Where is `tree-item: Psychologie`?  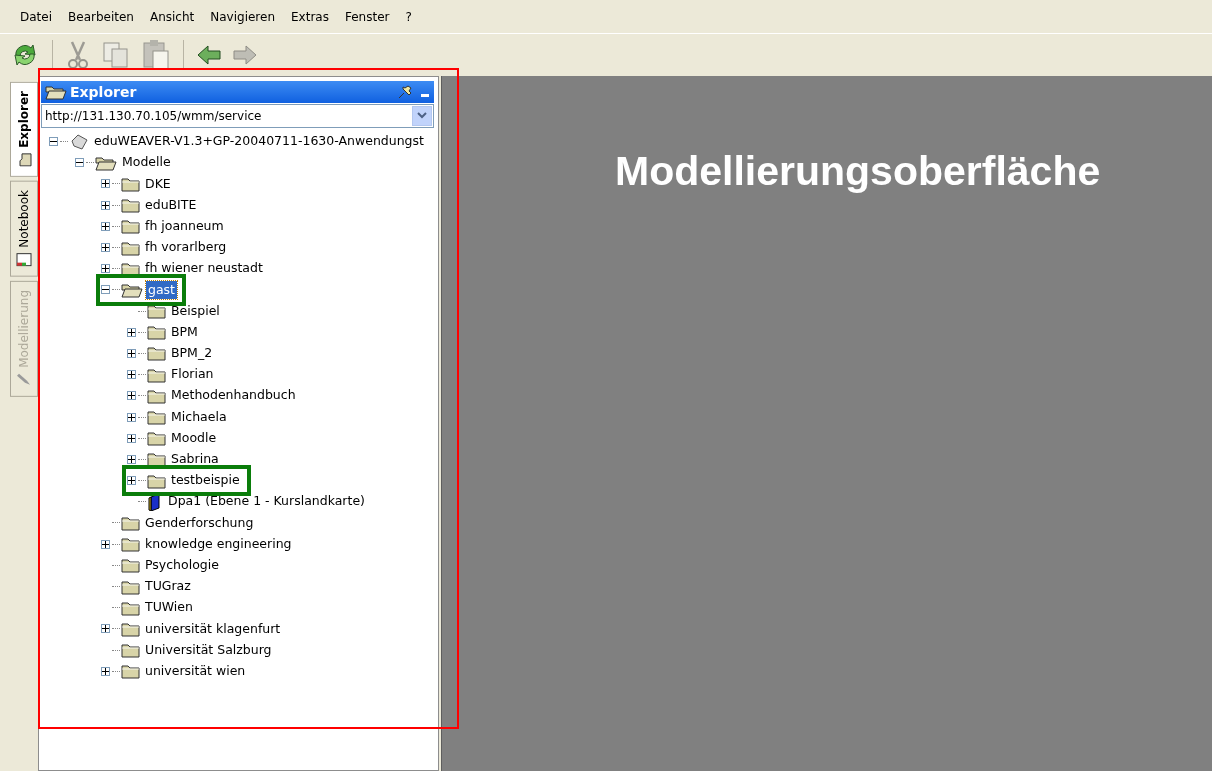
tree-item: Psychologie is located at coordinates (182, 565).